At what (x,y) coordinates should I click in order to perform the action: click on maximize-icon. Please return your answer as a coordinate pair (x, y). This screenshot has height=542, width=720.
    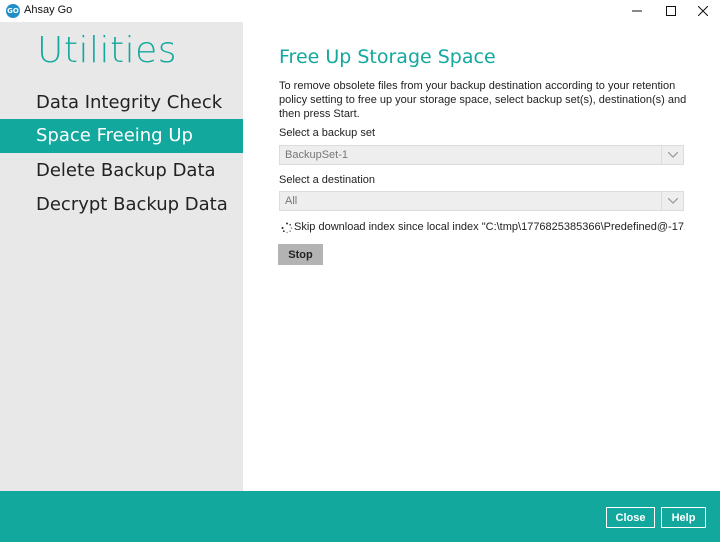
    Looking at the image, I should click on (671, 11).